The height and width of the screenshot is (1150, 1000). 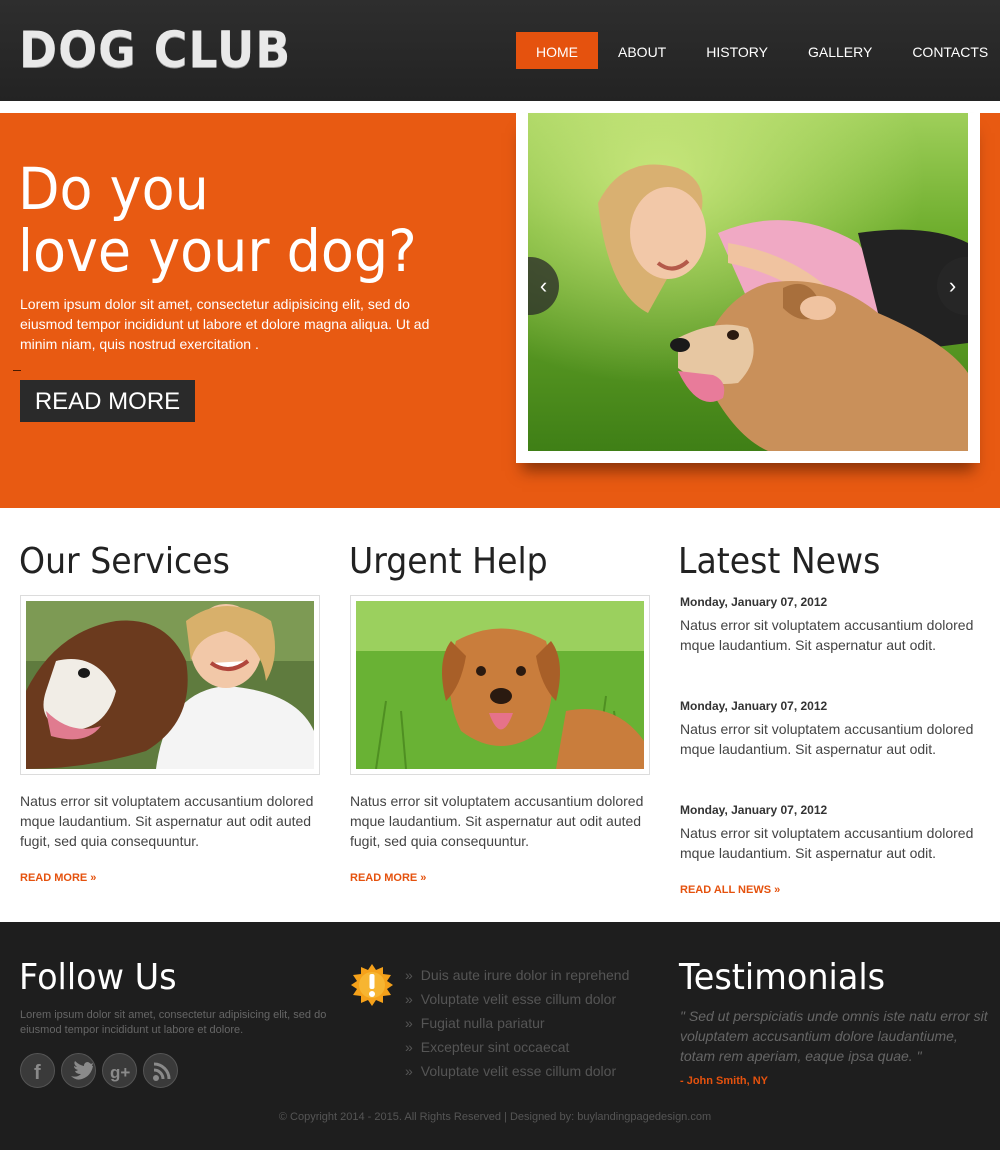 I want to click on urgent-read-more-link: READ MORE », so click(x=388, y=878).